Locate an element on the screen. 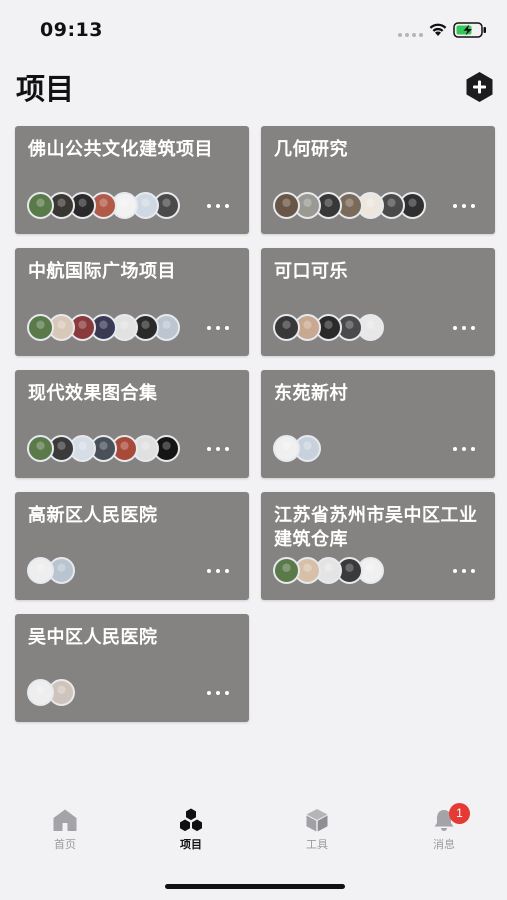 The image size is (507, 900). tab-label: 首页 is located at coordinates (65, 844).